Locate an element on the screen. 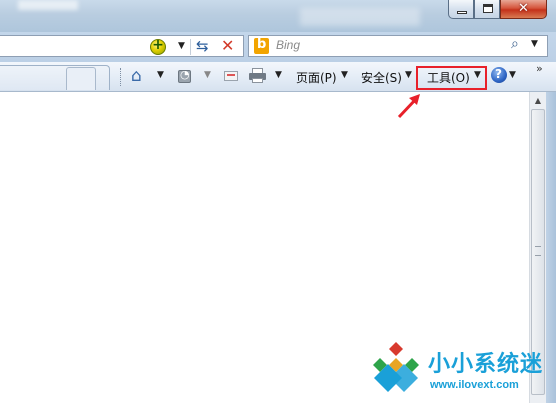 This screenshot has width=556, height=403. new-tab-button is located at coordinates (81, 78).